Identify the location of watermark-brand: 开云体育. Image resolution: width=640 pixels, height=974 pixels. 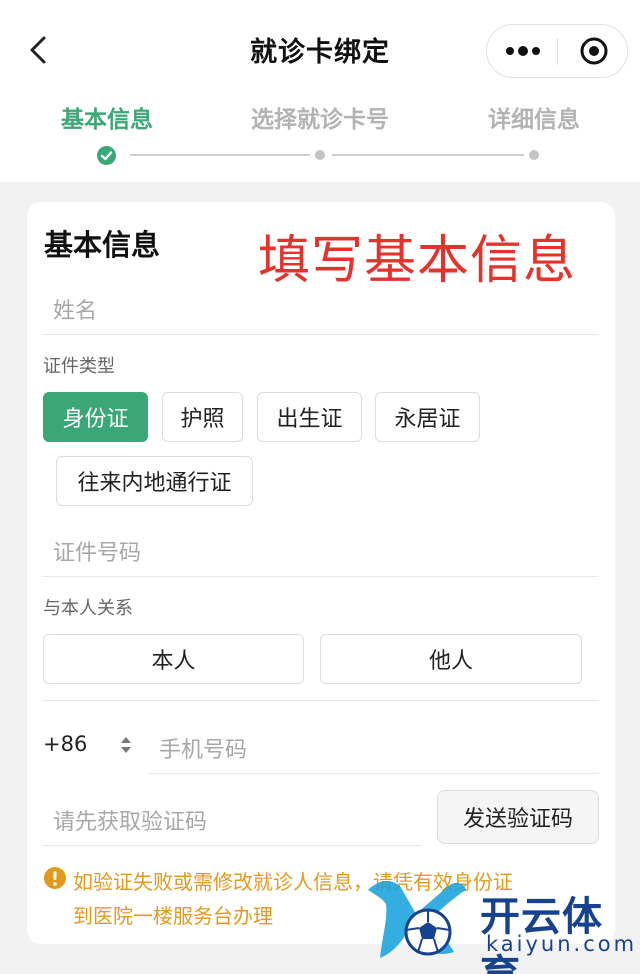
(541, 934).